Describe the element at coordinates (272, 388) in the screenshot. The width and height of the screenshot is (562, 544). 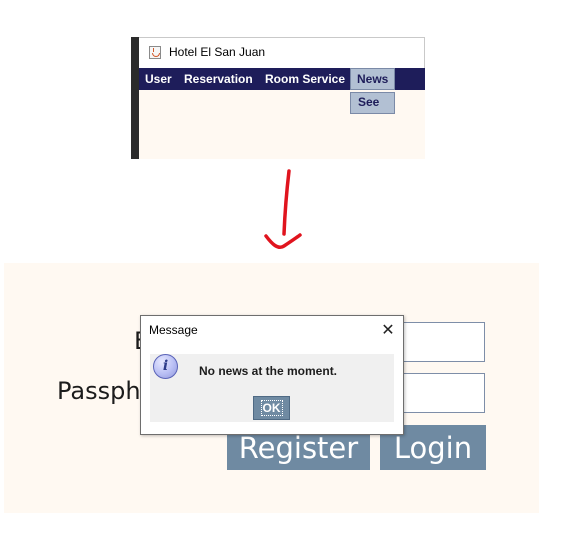
I see `dialog-body: i No news at the moment. OK` at that location.